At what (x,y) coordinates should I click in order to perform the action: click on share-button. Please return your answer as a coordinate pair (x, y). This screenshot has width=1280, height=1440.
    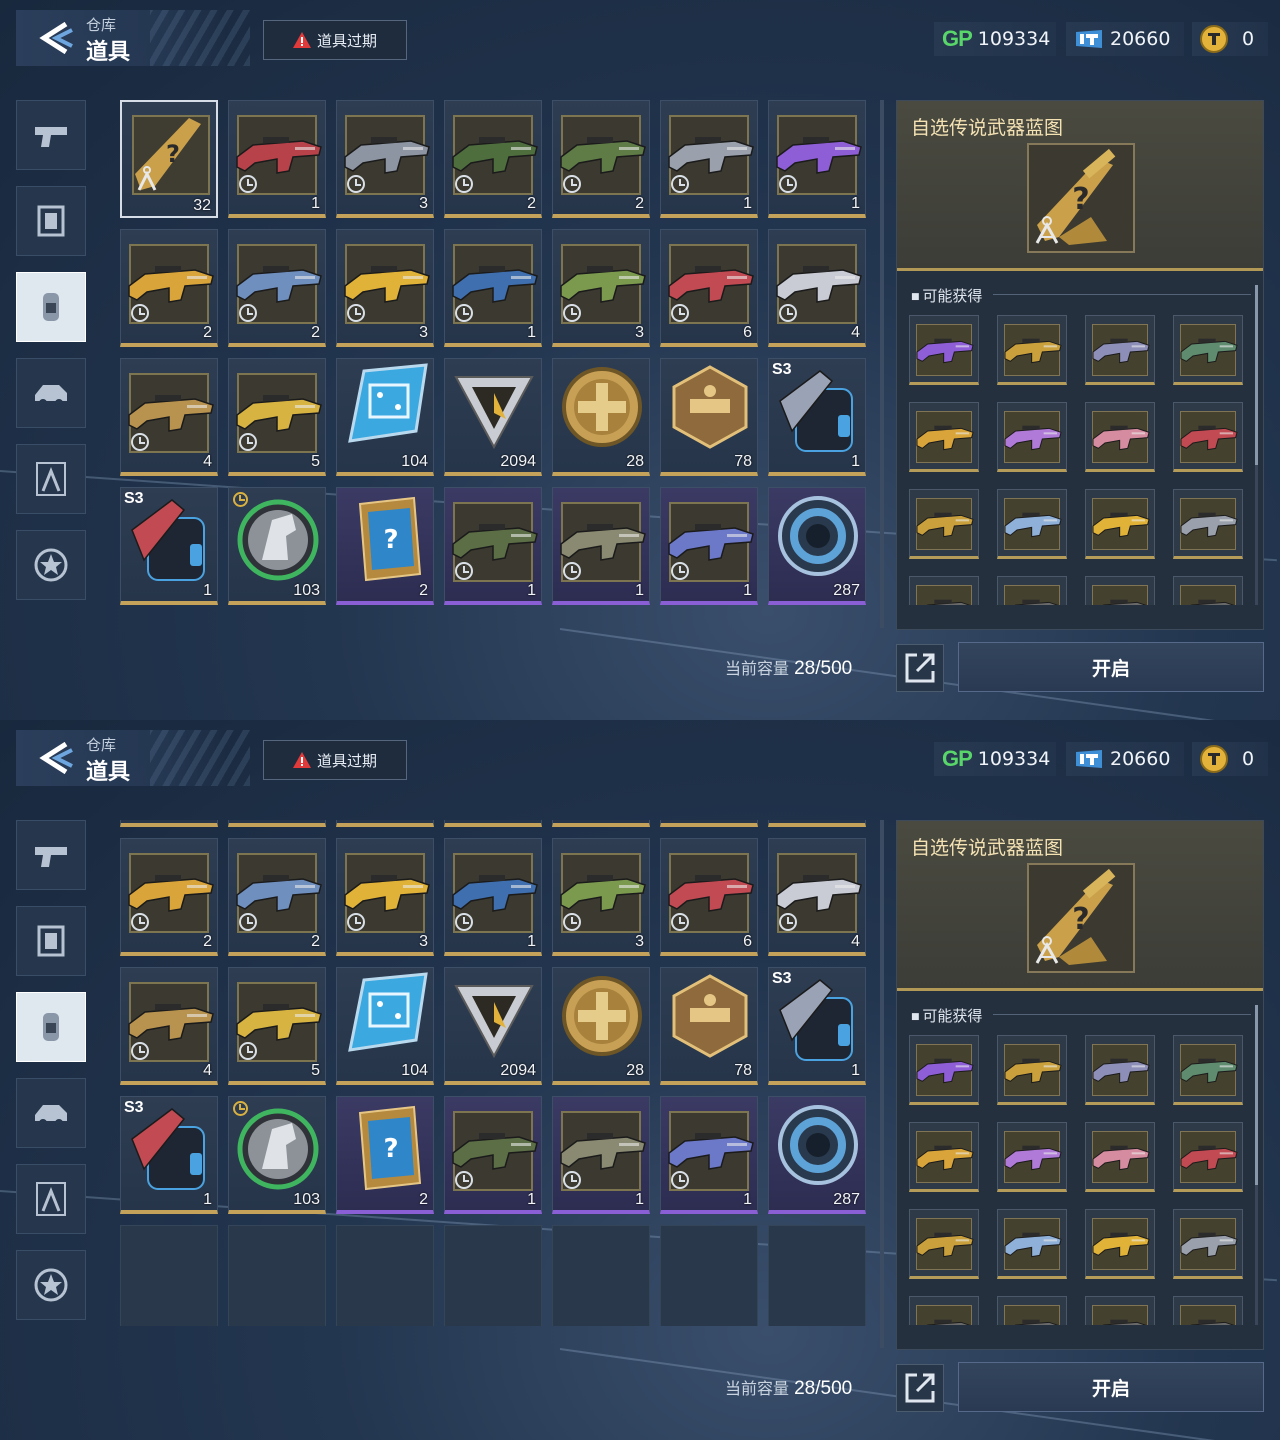
    Looking at the image, I should click on (920, 668).